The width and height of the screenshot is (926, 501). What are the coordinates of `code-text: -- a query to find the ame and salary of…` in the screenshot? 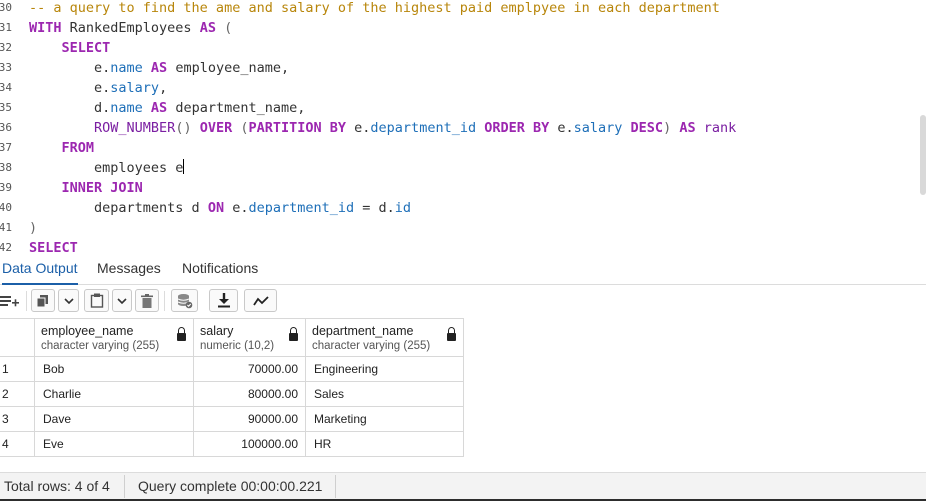 It's located at (374, 9).